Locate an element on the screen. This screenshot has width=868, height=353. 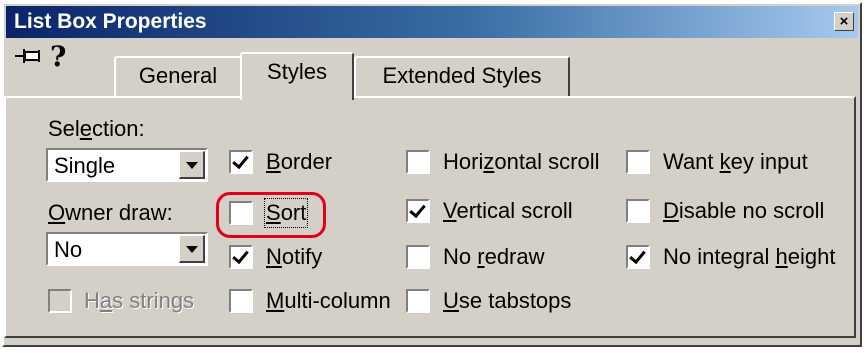
window-title: List Box Properties is located at coordinates (110, 21).